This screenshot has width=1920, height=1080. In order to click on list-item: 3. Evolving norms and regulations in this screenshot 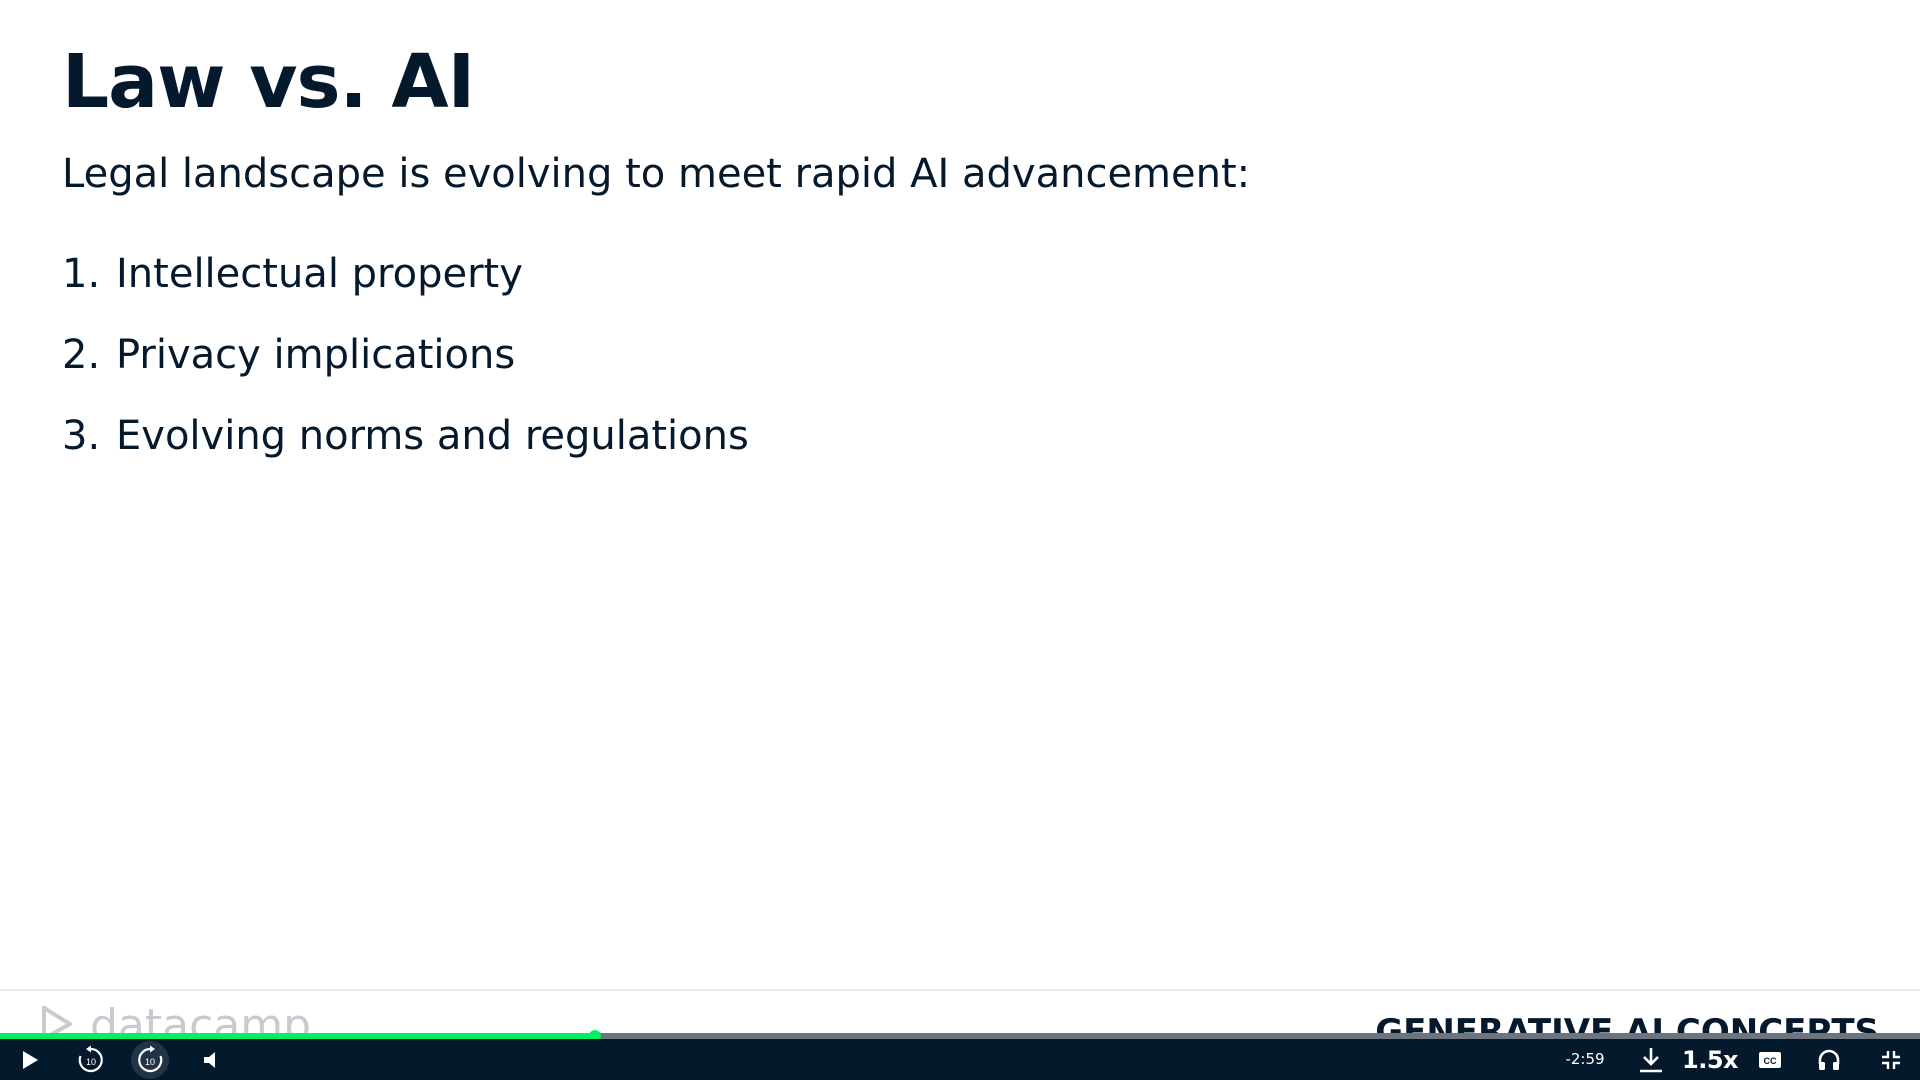, I will do `click(405, 450)`.